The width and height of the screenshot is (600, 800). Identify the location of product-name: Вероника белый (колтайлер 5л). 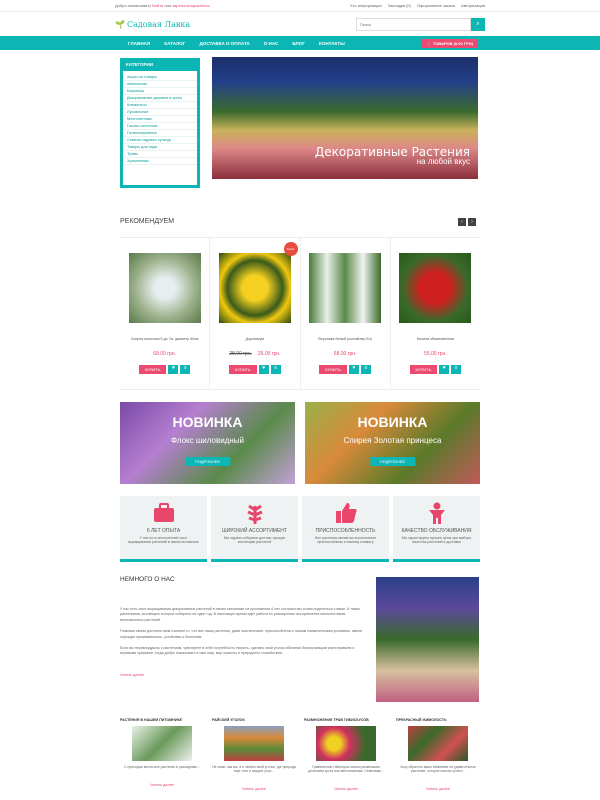
(345, 343).